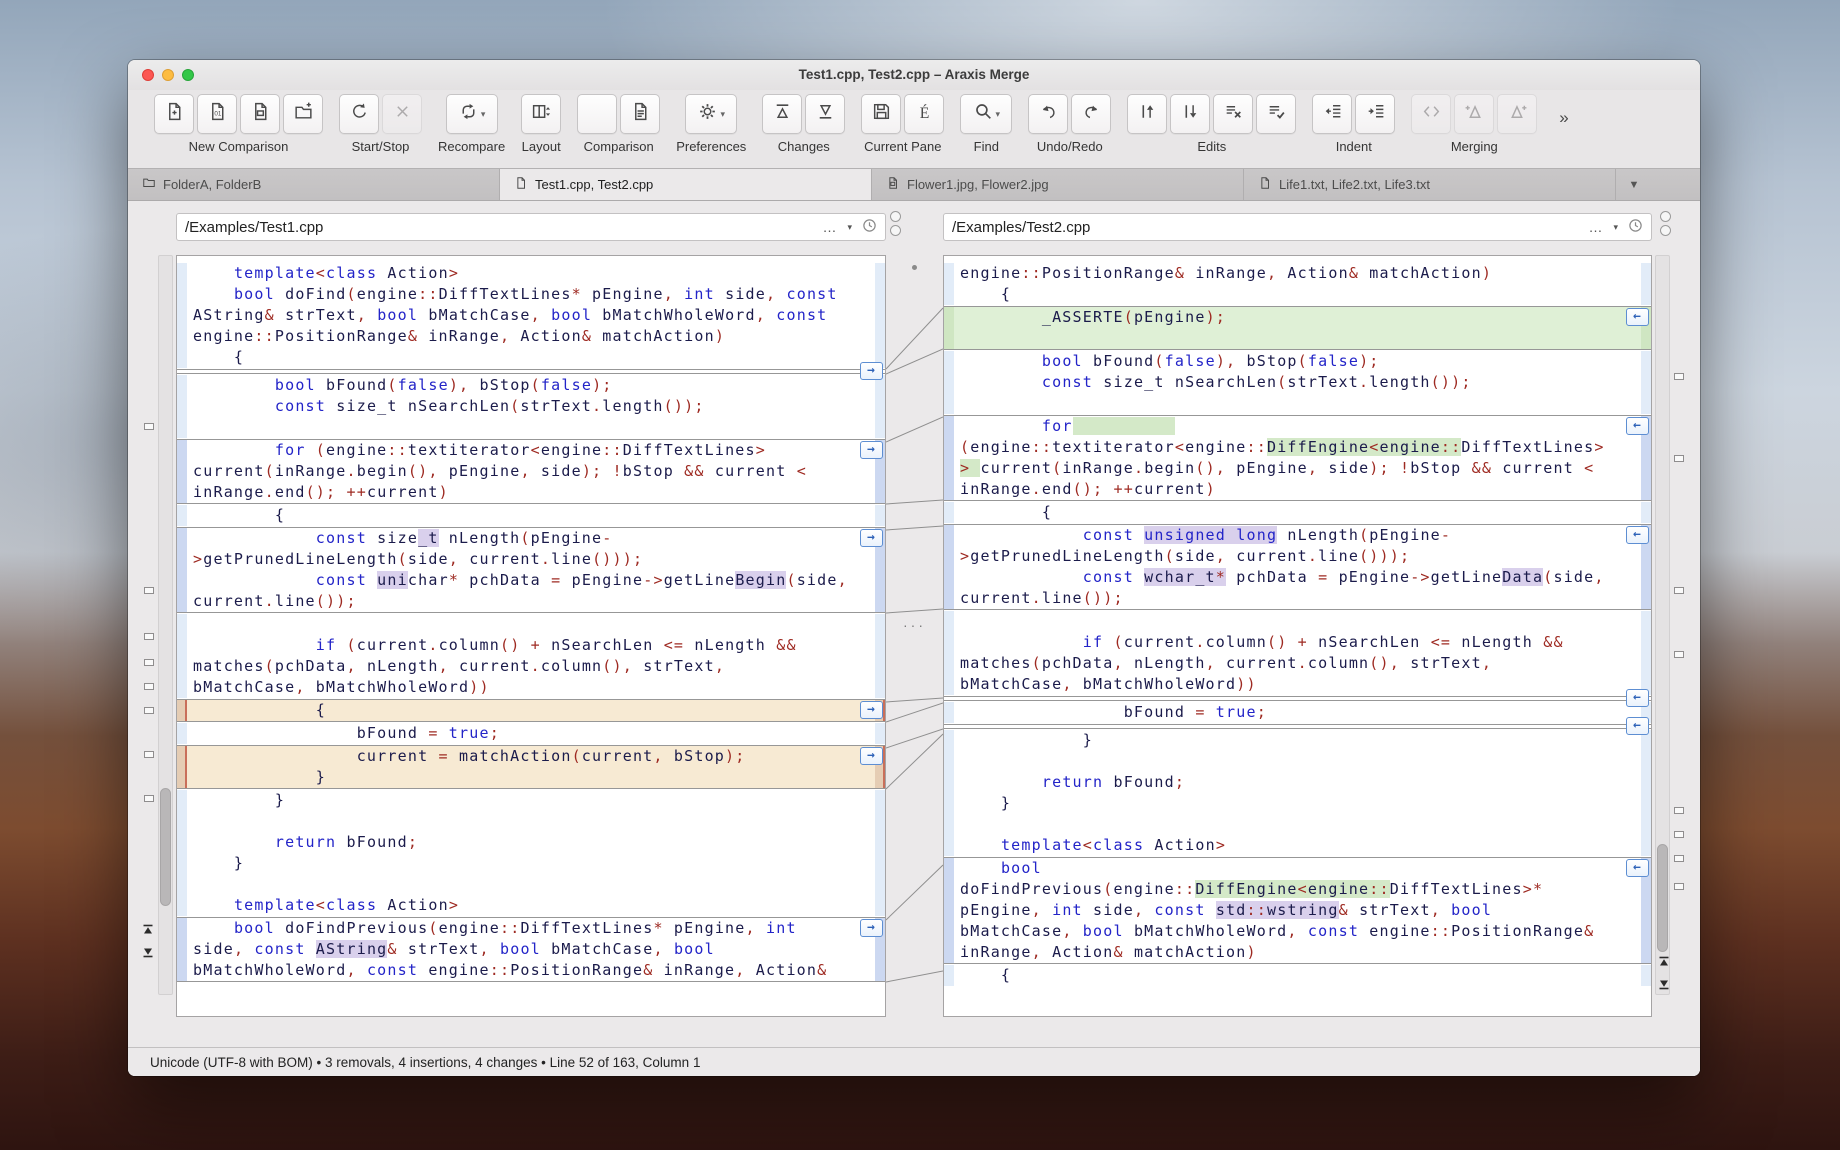  Describe the element at coordinates (711, 114) in the screenshot. I see `preferences-button: ▾` at that location.